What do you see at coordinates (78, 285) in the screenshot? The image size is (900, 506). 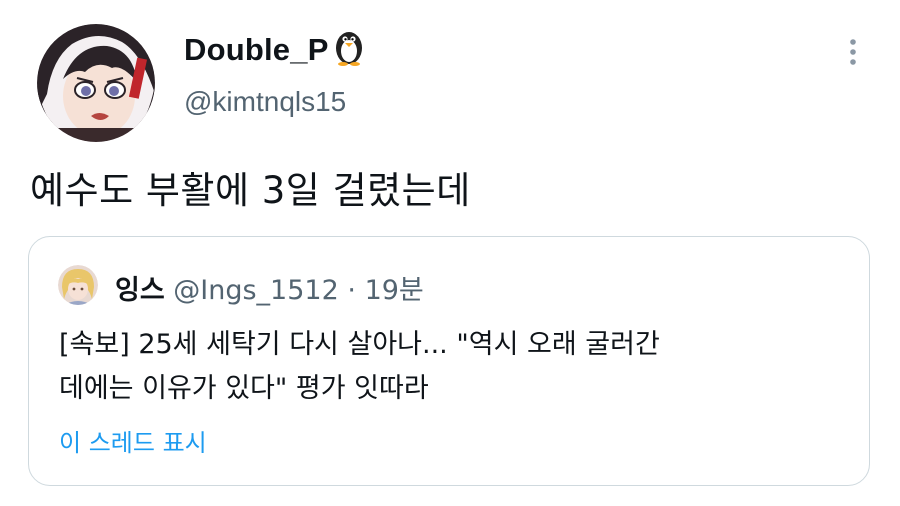 I see `quote-author-avatar` at bounding box center [78, 285].